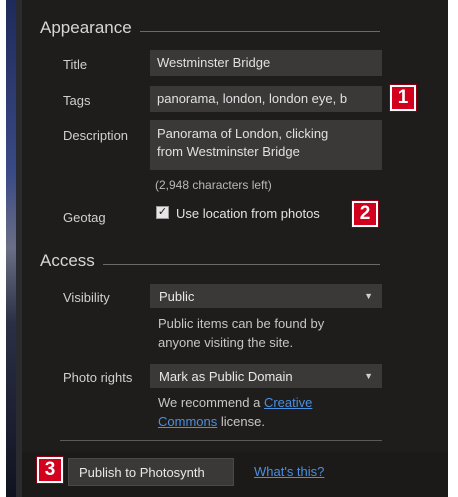 The image size is (458, 497). What do you see at coordinates (98, 377) in the screenshot?
I see `photo-rights-label: Photo rights` at bounding box center [98, 377].